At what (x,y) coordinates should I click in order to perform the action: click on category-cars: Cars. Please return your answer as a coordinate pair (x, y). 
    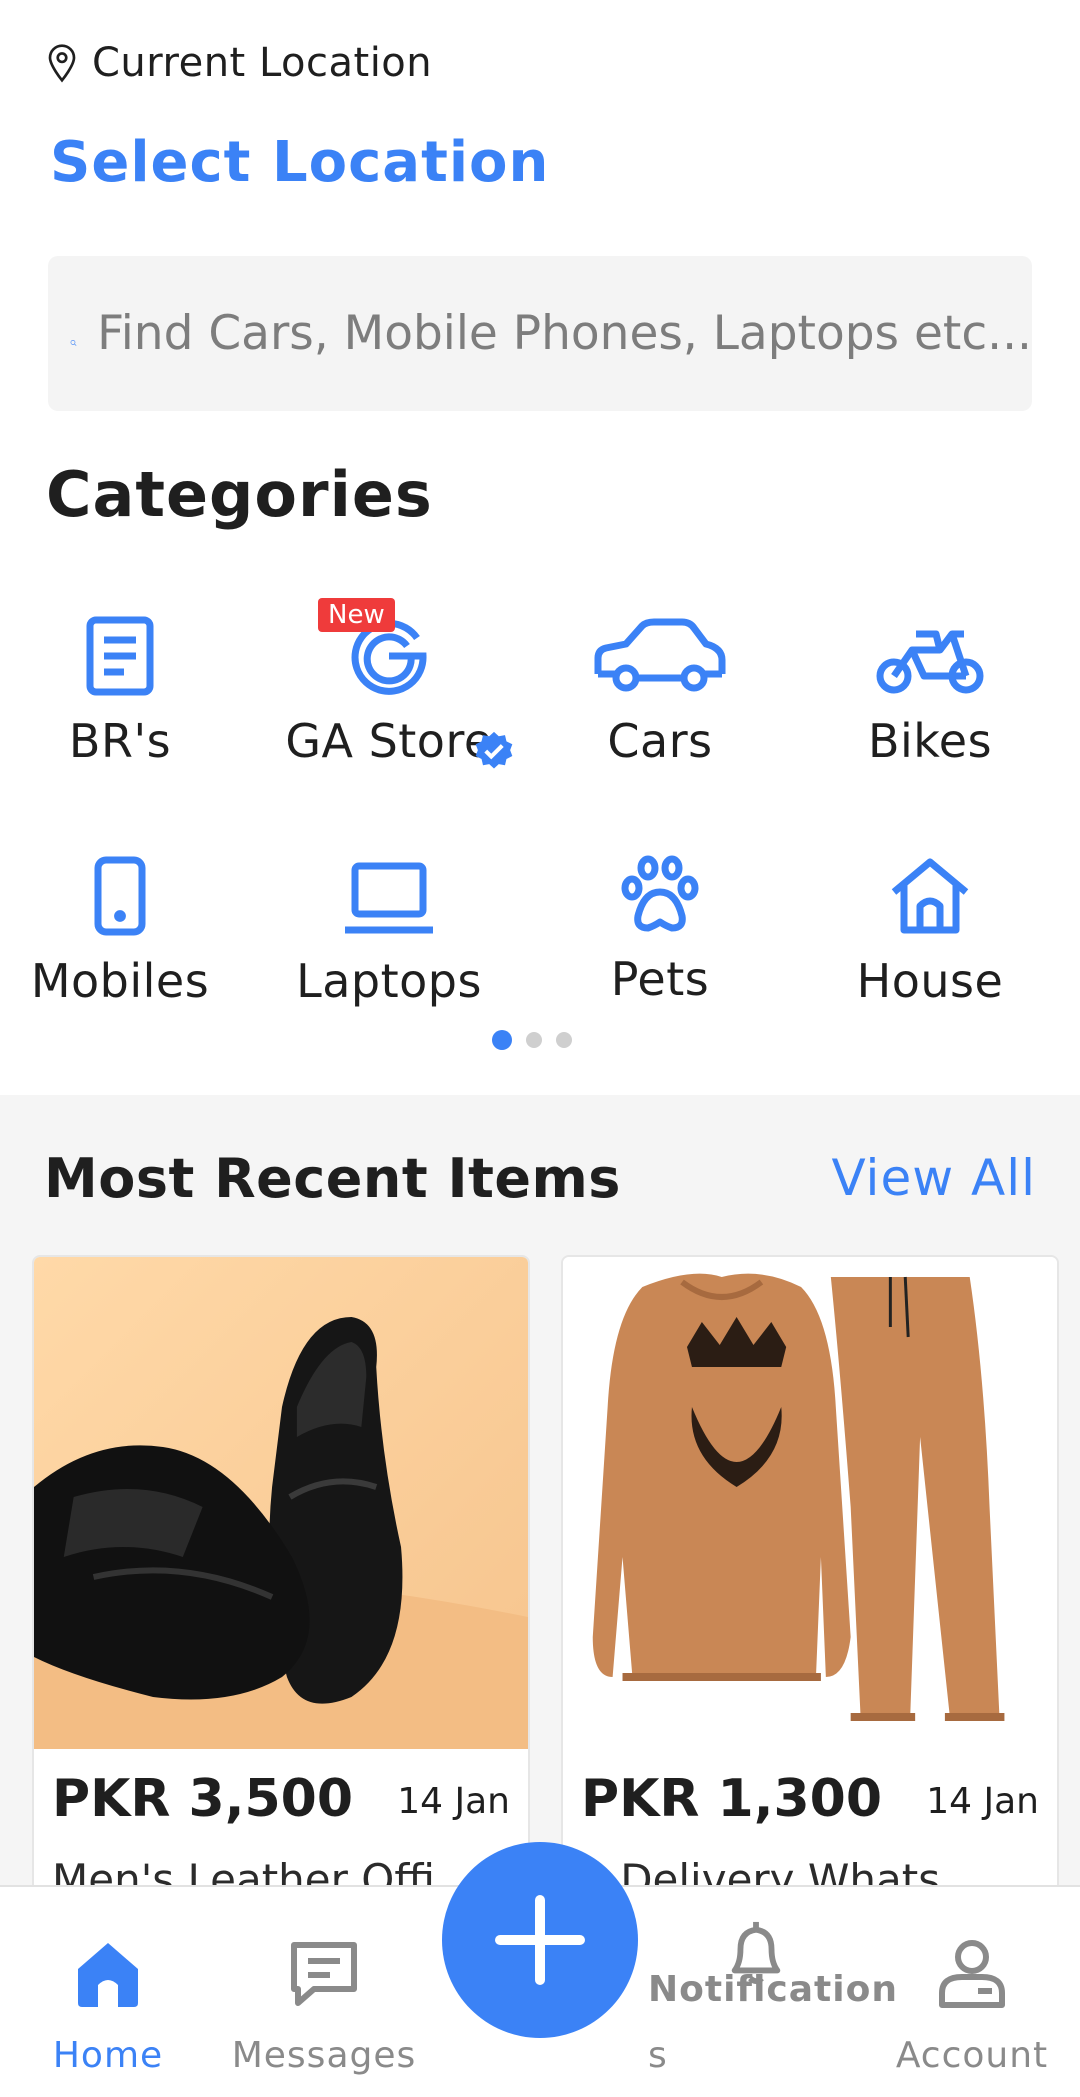
    Looking at the image, I should click on (660, 683).